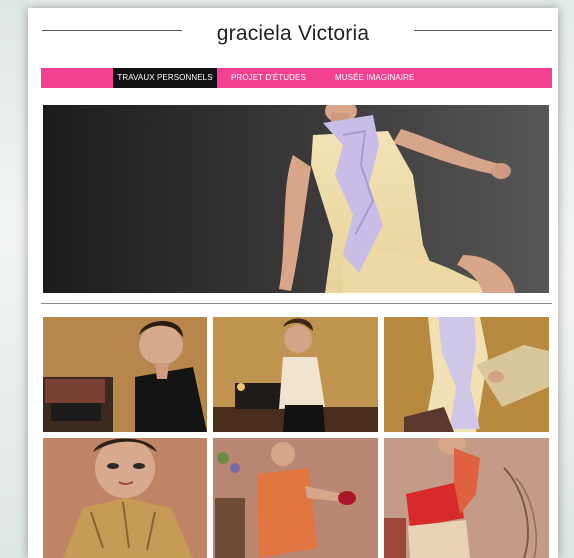  What do you see at coordinates (483, 30) in the screenshot?
I see `header-rule-right` at bounding box center [483, 30].